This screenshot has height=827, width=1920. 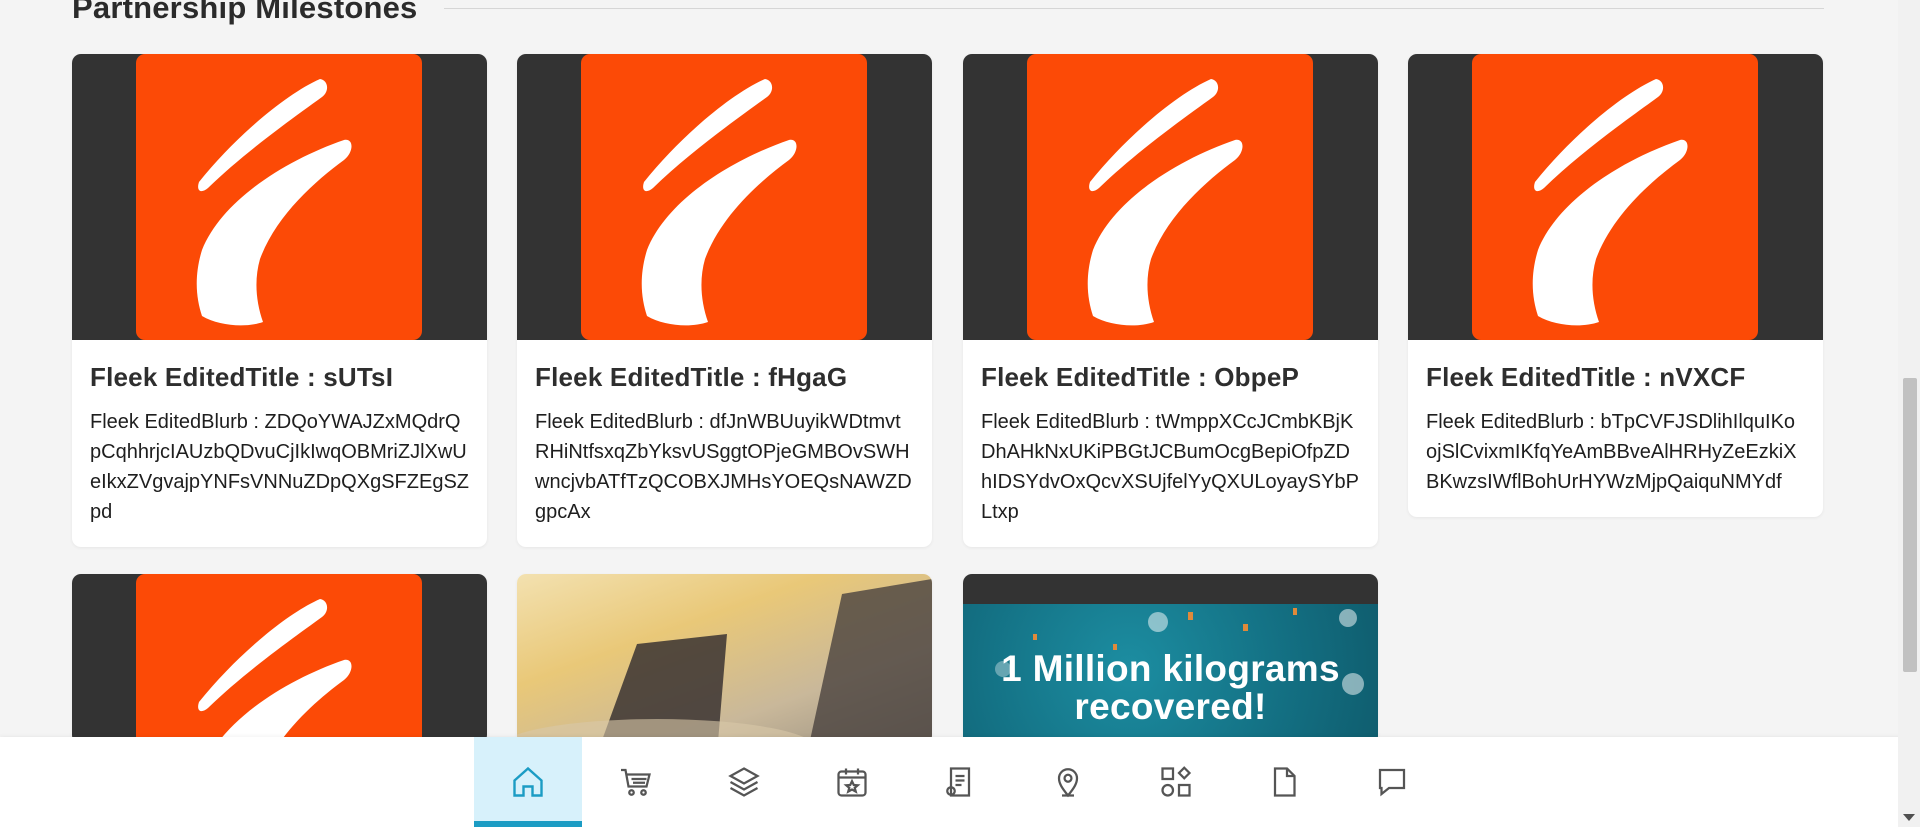 I want to click on receipt-icon, so click(x=958, y=782).